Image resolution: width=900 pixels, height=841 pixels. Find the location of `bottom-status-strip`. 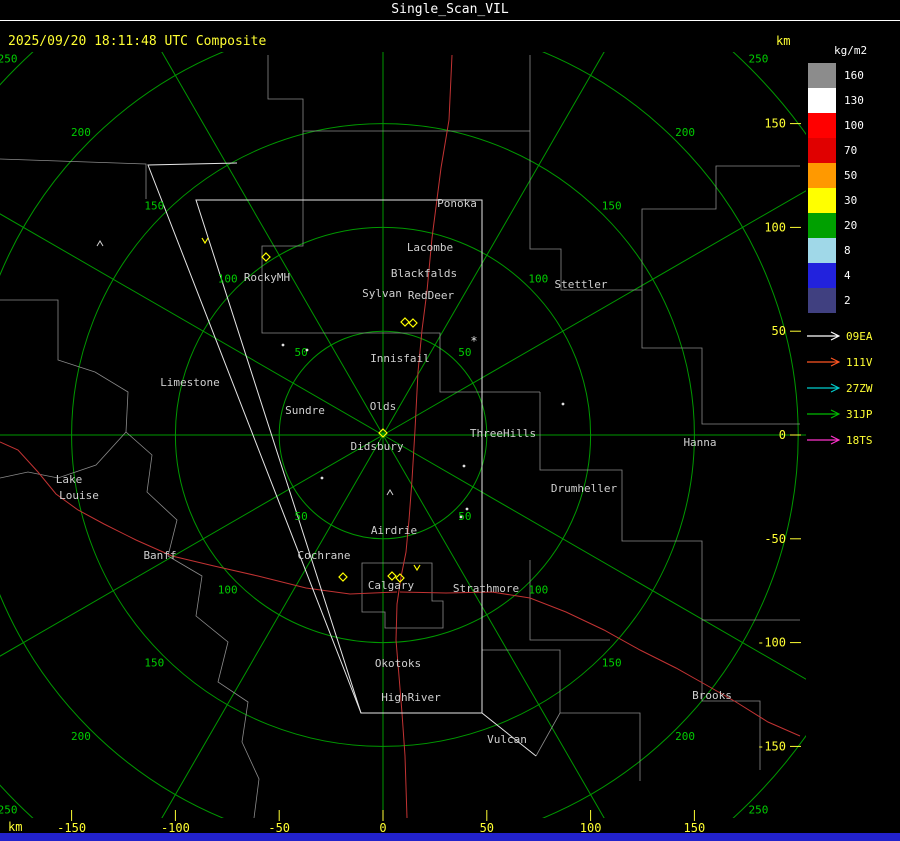

bottom-status-strip is located at coordinates (450, 837).